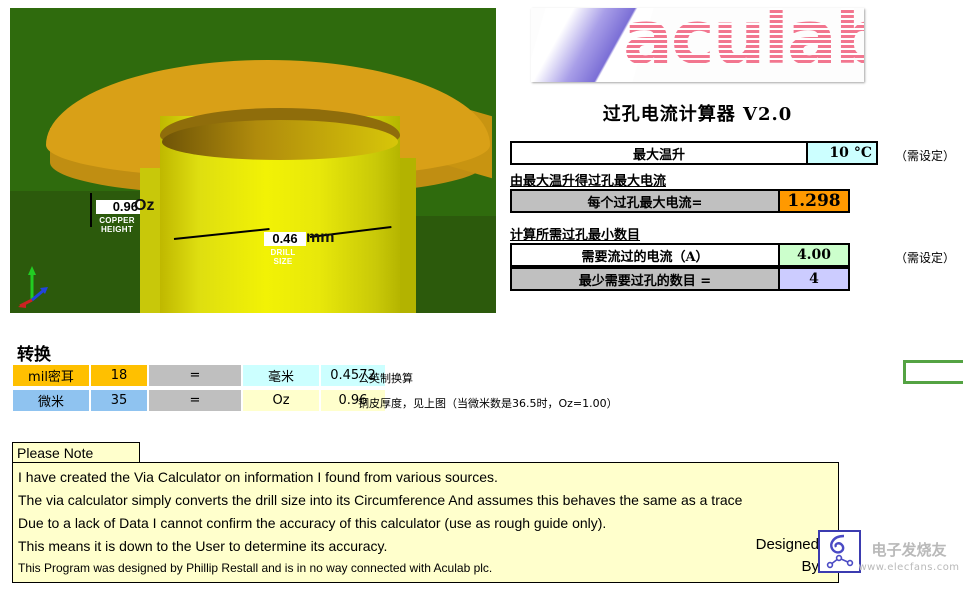 The height and width of the screenshot is (591, 963). Describe the element at coordinates (488, 403) in the screenshot. I see `conversion-note-um: 铜皮厚度，见上图（当微米数是36.5时，Oz=1.00）` at that location.